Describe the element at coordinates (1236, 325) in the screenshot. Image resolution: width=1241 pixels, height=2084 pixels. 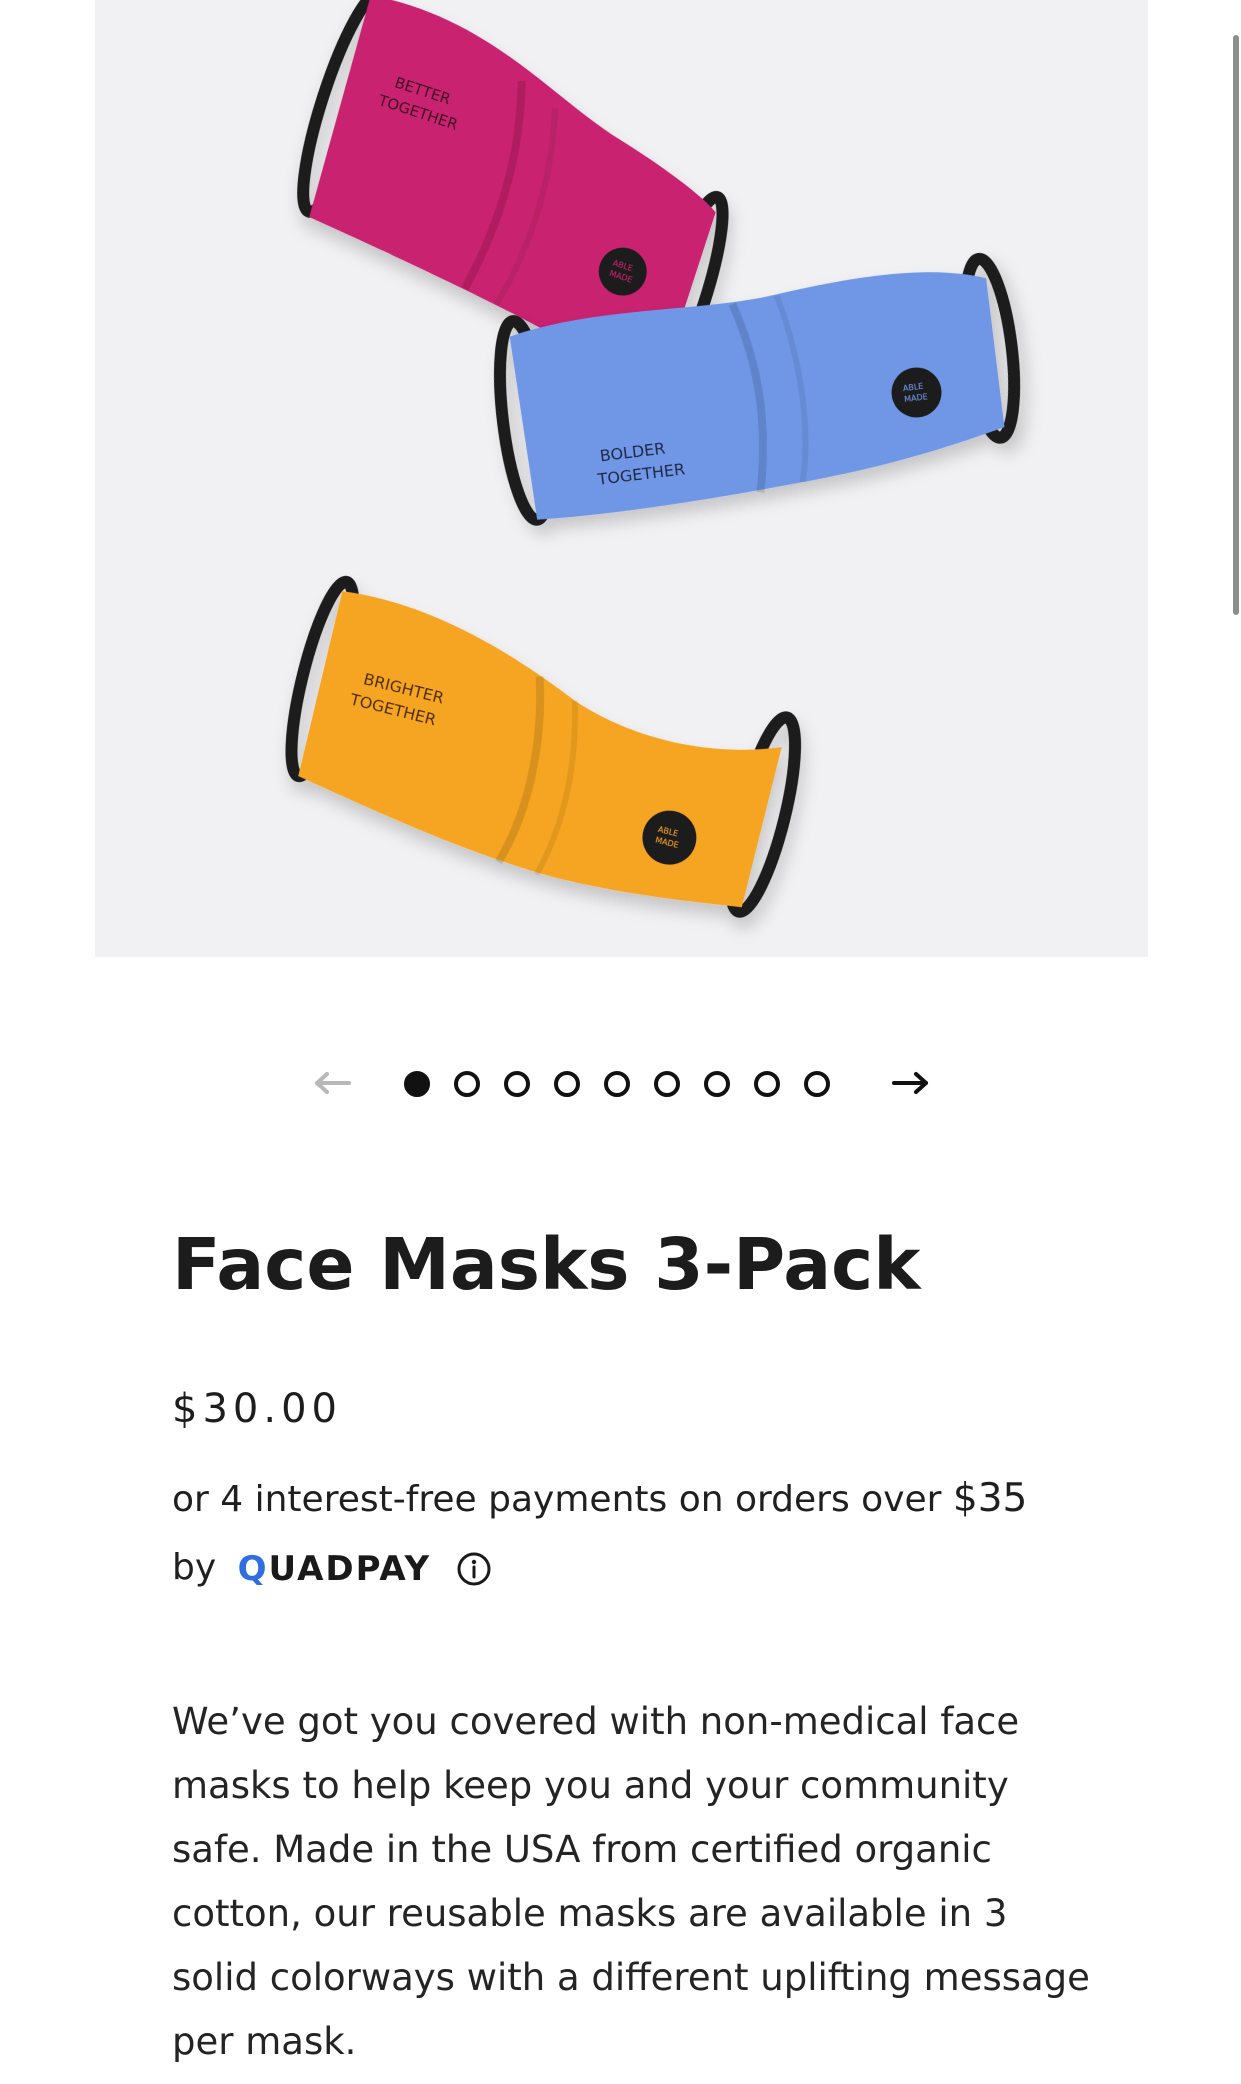
I see `scrollbar-thumb` at that location.